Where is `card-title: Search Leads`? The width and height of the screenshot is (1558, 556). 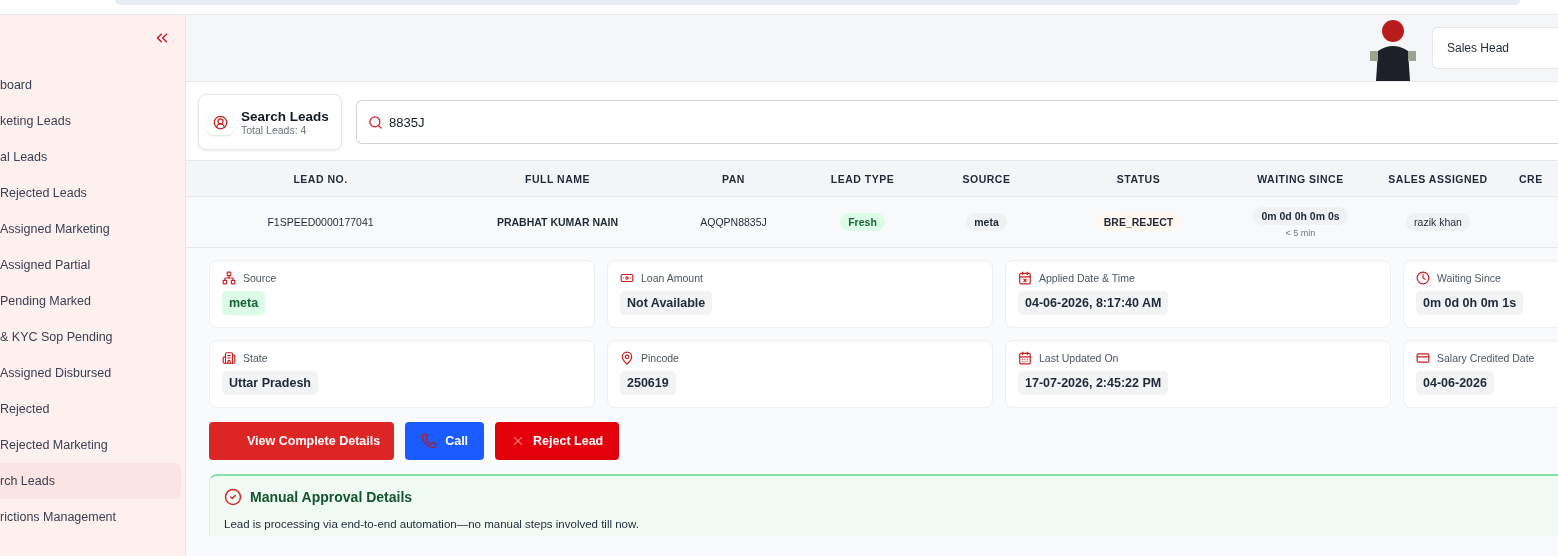
card-title: Search Leads is located at coordinates (285, 116).